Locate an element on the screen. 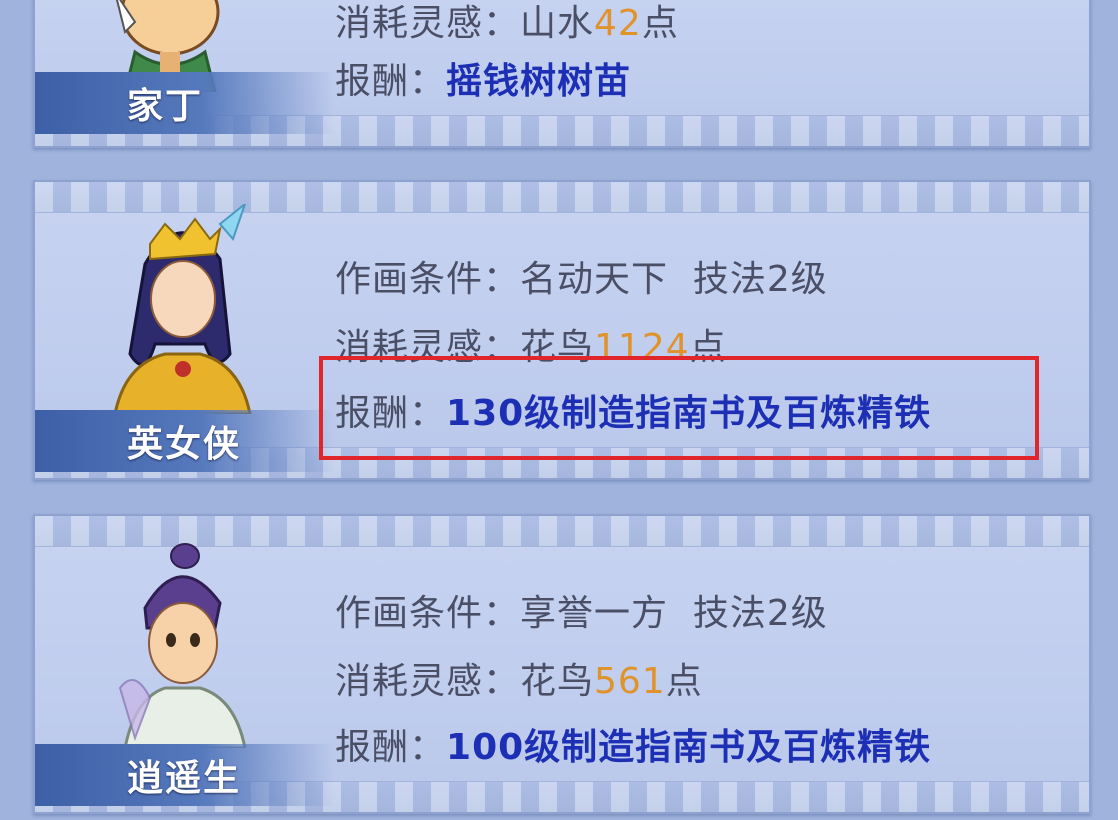 The image size is (1118, 820). character-name: 家丁 is located at coordinates (185, 103).